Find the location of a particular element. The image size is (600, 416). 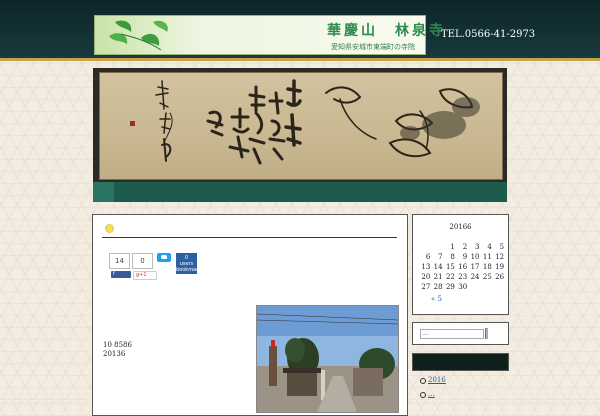

cal-day: 3 is located at coordinates (477, 247).